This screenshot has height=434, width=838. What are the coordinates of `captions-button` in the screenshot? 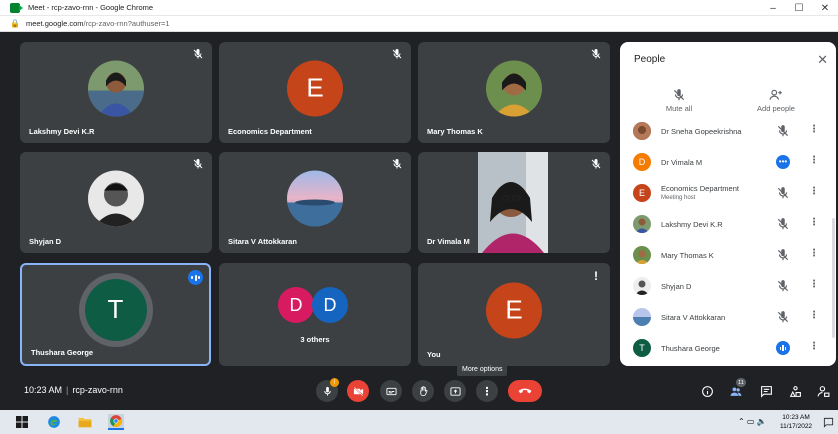 It's located at (391, 391).